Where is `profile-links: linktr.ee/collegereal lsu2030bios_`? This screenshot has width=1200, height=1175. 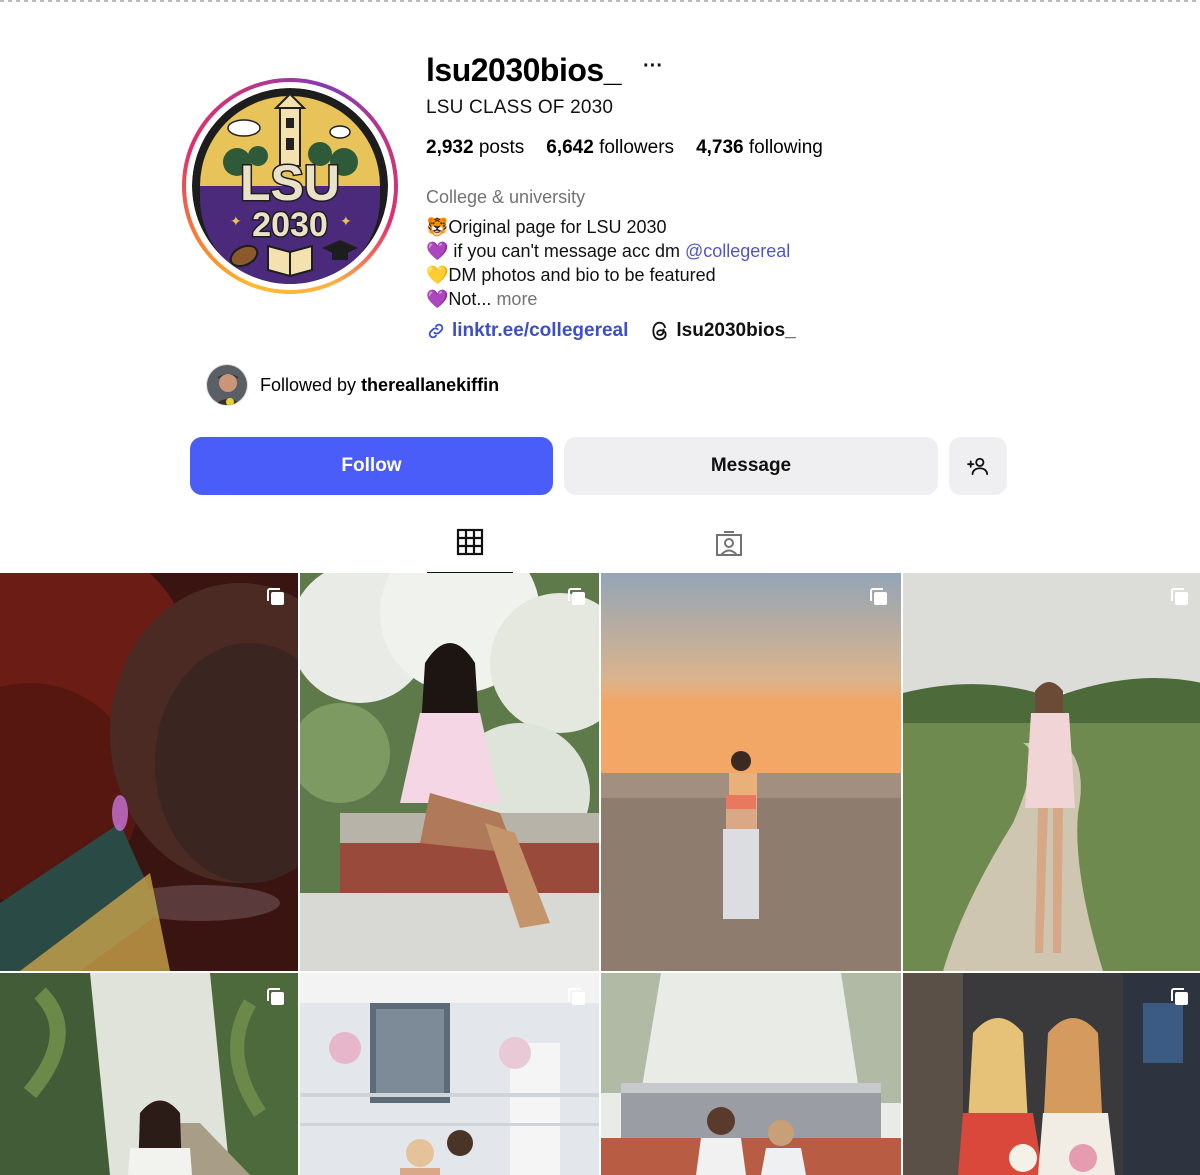 profile-links: linktr.ee/collegereal lsu2030bios_ is located at coordinates (611, 331).